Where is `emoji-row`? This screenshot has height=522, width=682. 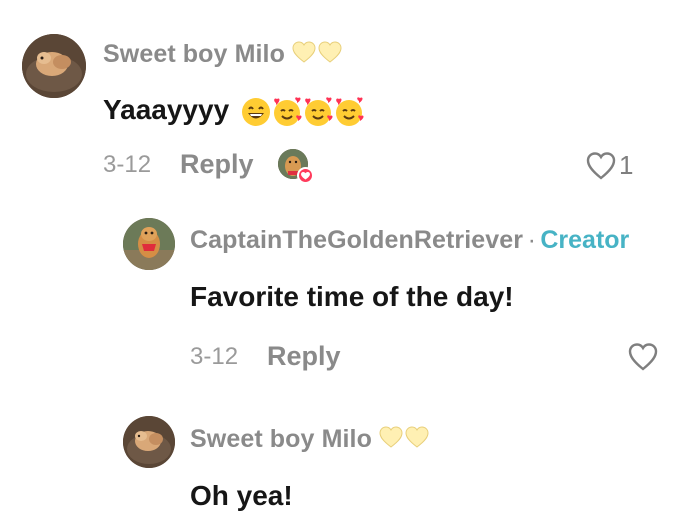 emoji-row is located at coordinates (302, 111).